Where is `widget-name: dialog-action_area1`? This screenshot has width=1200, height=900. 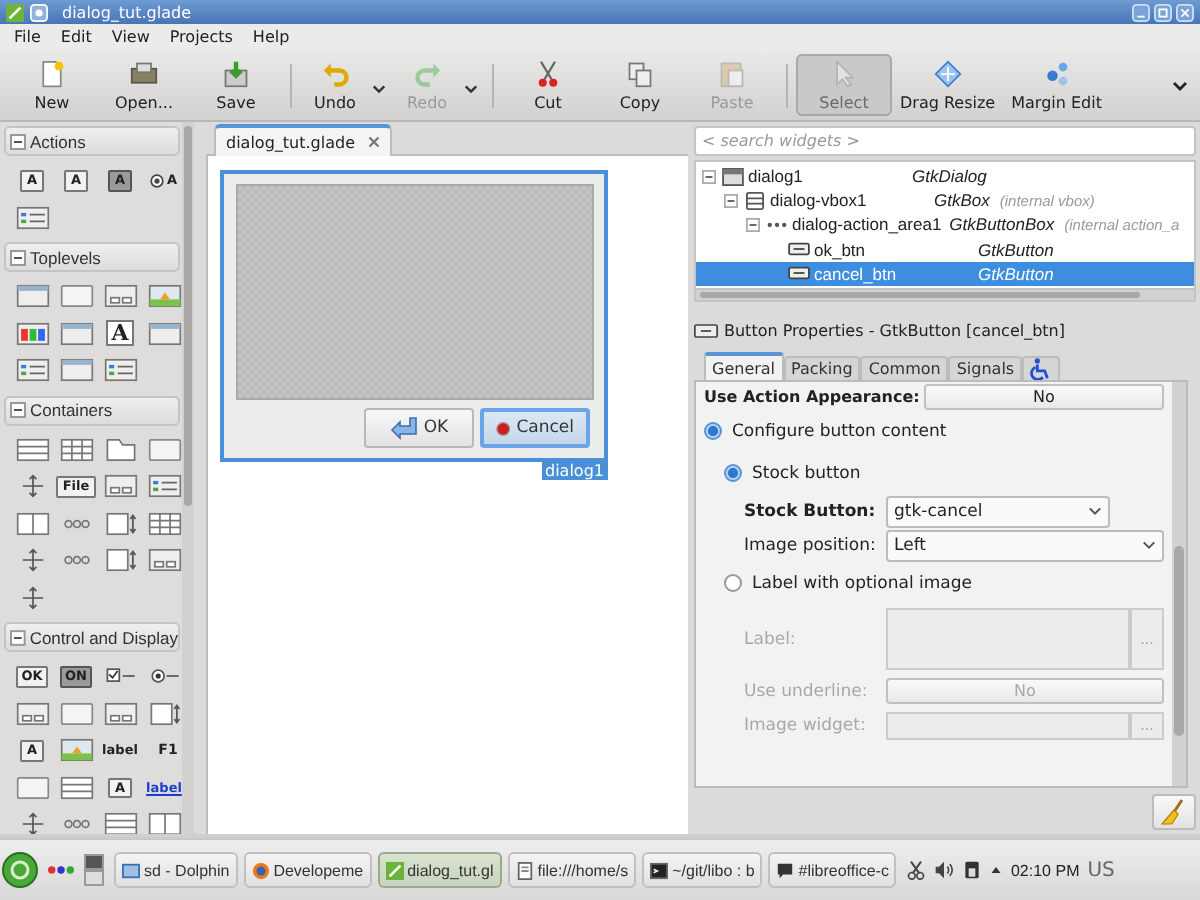
widget-name: dialog-action_area1 is located at coordinates (867, 224).